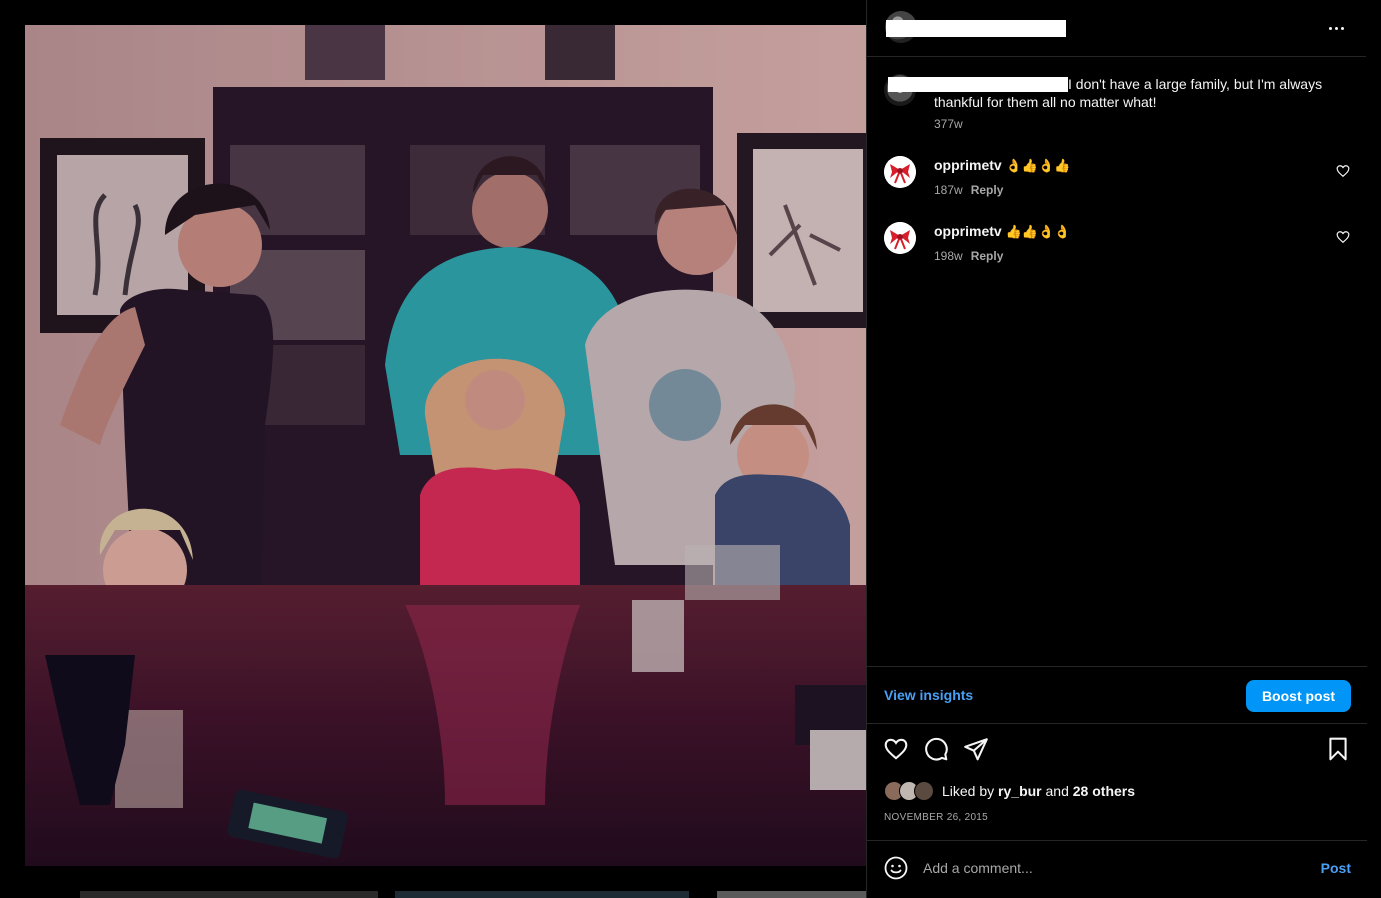 This screenshot has height=898, width=1381. Describe the element at coordinates (1119, 247) in the screenshot. I see `comment-item: opprimetv 👍👍👌👌 198w Reply` at that location.